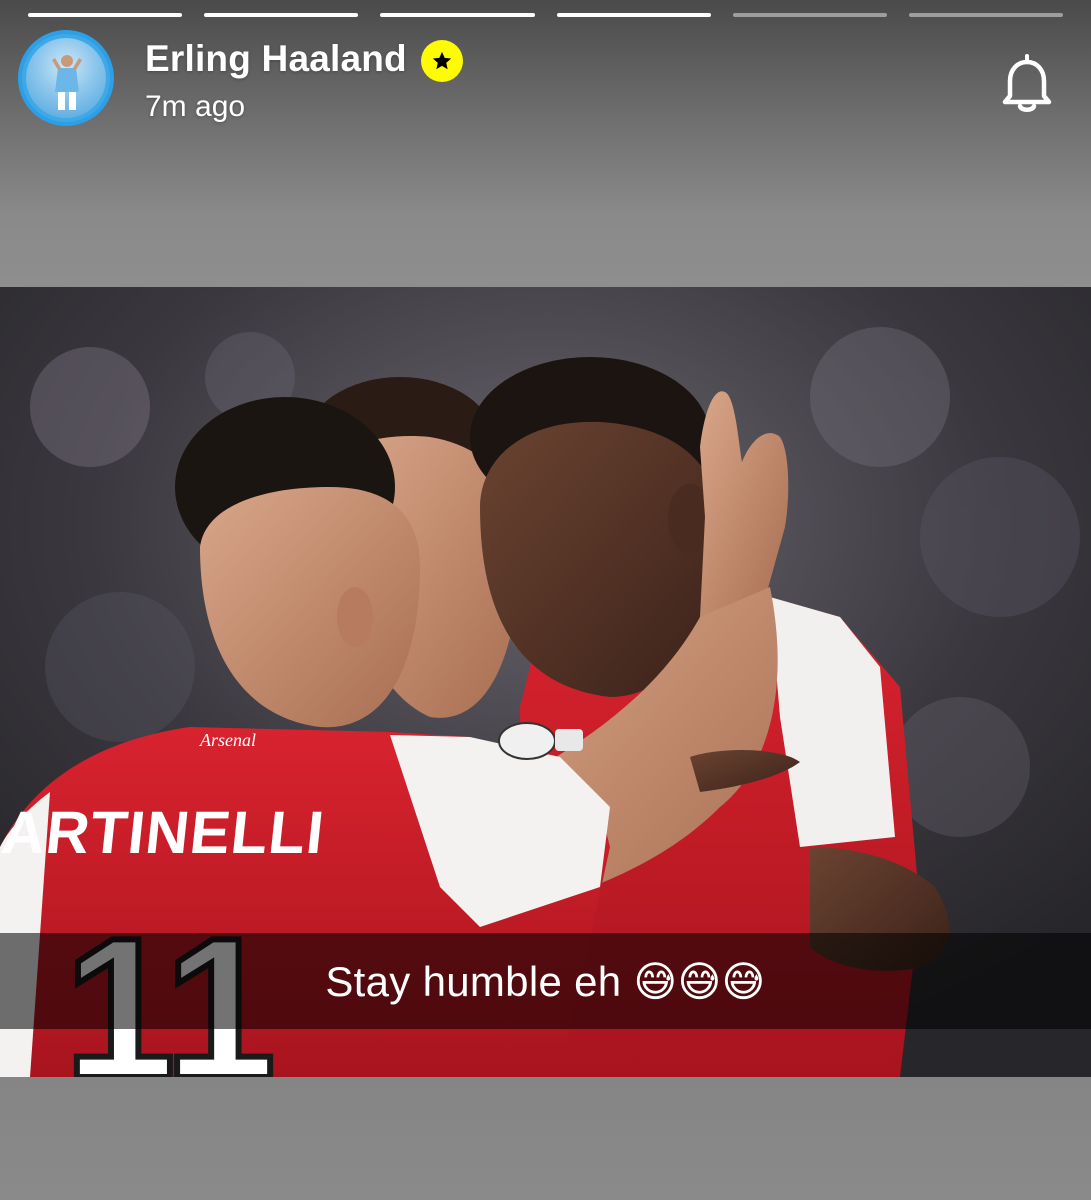 Image resolution: width=1091 pixels, height=1200 pixels. Describe the element at coordinates (546, 15) in the screenshot. I see `story-progress-bar` at that location.